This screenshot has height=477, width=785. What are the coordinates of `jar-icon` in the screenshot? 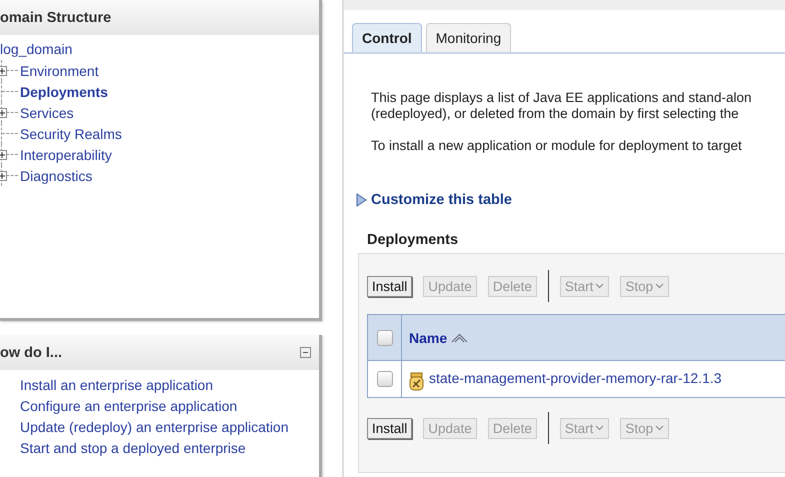 It's located at (416, 381).